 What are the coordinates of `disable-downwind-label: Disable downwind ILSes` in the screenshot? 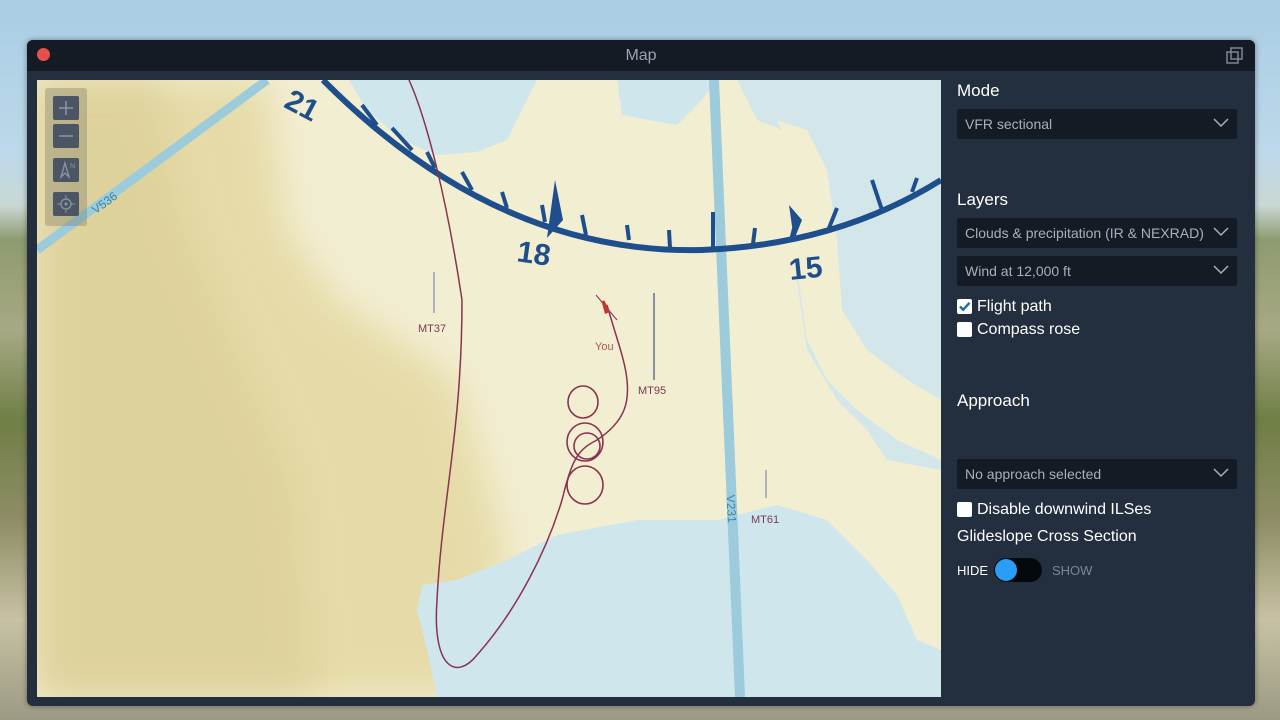 It's located at (1064, 509).